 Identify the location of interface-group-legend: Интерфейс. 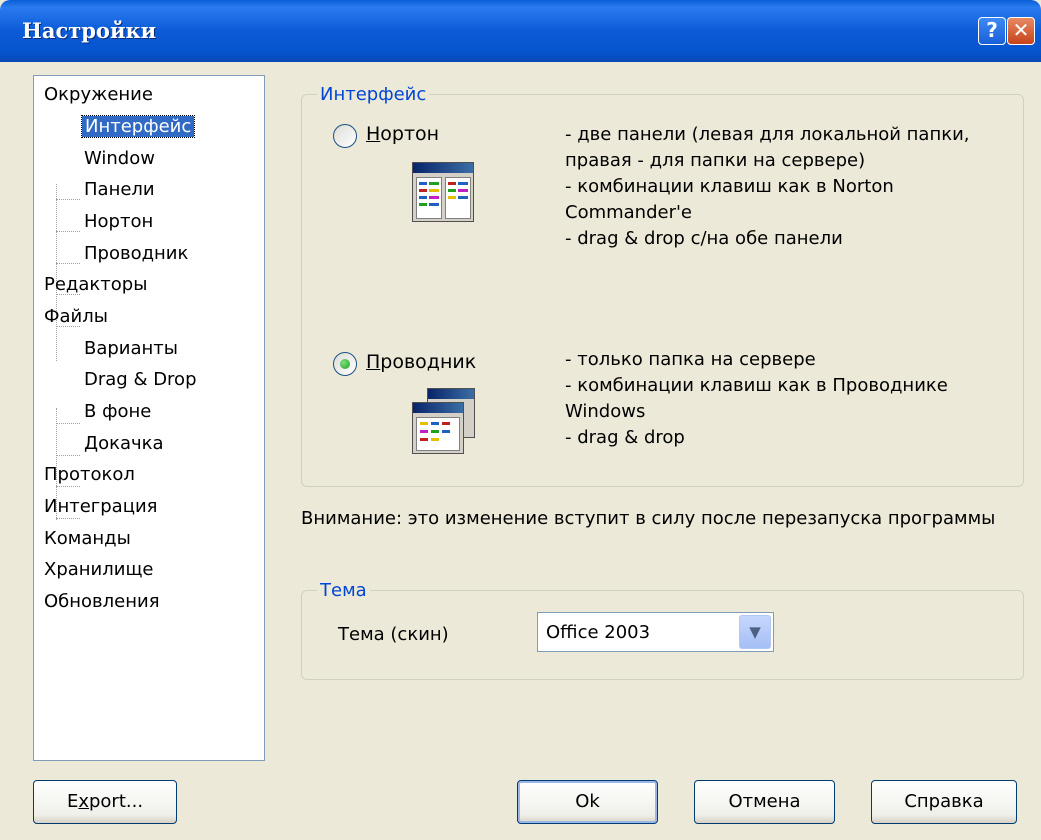
(373, 95).